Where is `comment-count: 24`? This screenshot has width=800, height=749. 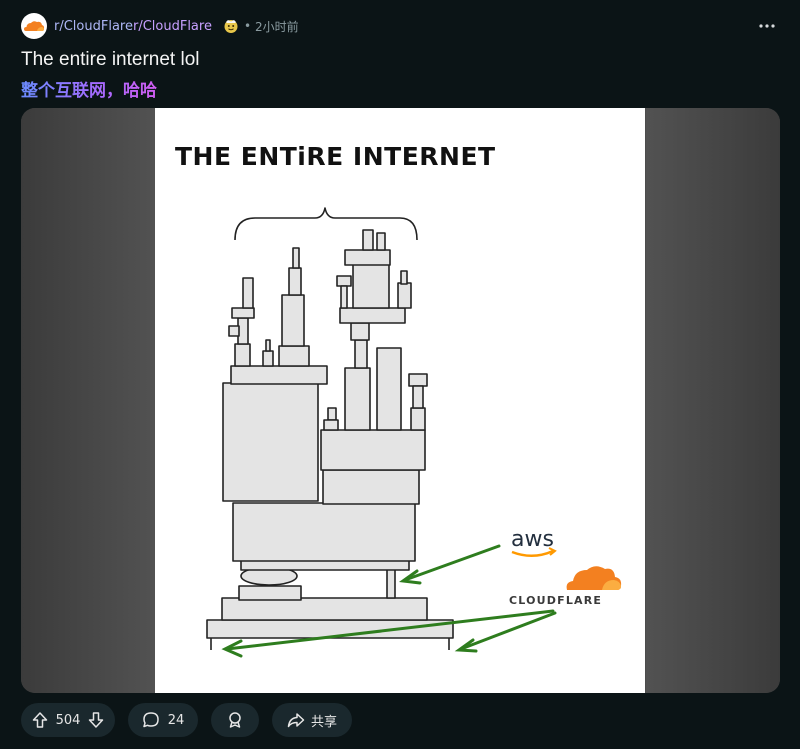 comment-count: 24 is located at coordinates (176, 720).